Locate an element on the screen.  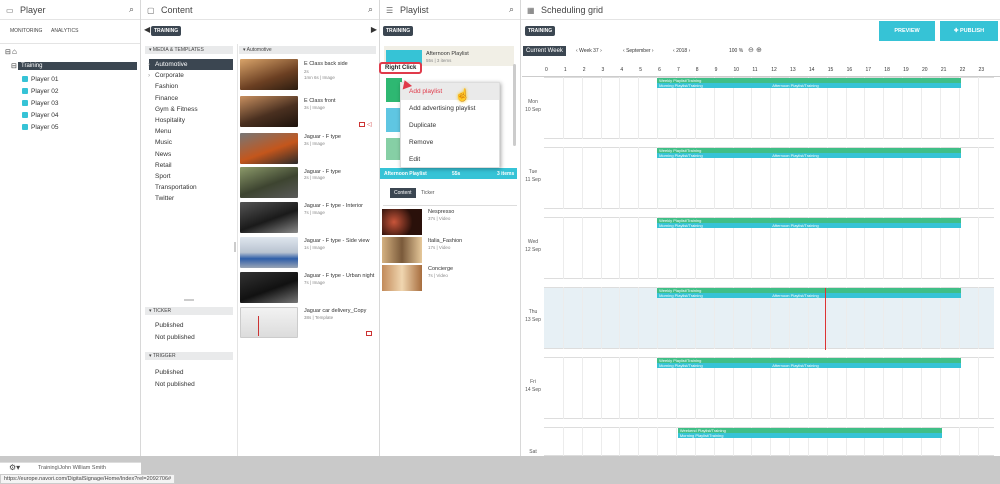
hour-label: 23 is located at coordinates (981, 70).